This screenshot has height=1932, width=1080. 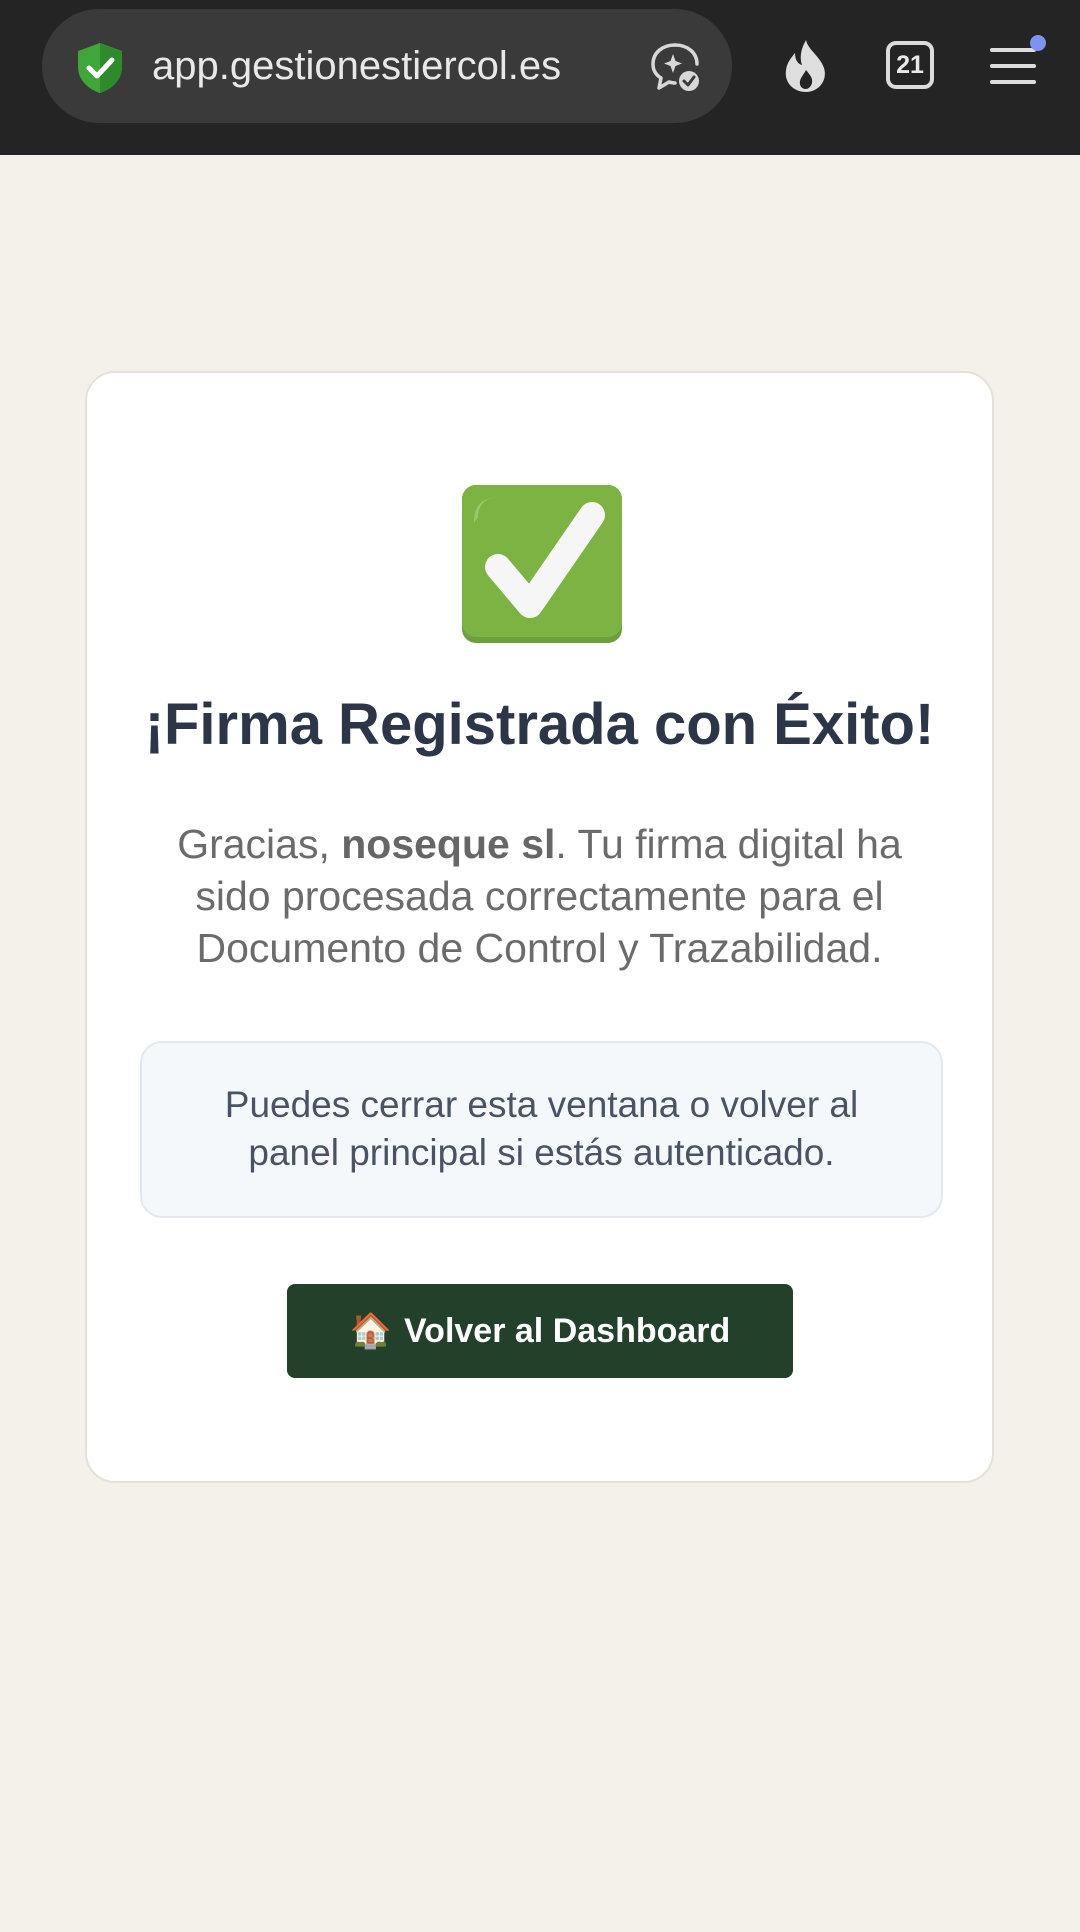 I want to click on tabs-icon: 21, so click(x=910, y=65).